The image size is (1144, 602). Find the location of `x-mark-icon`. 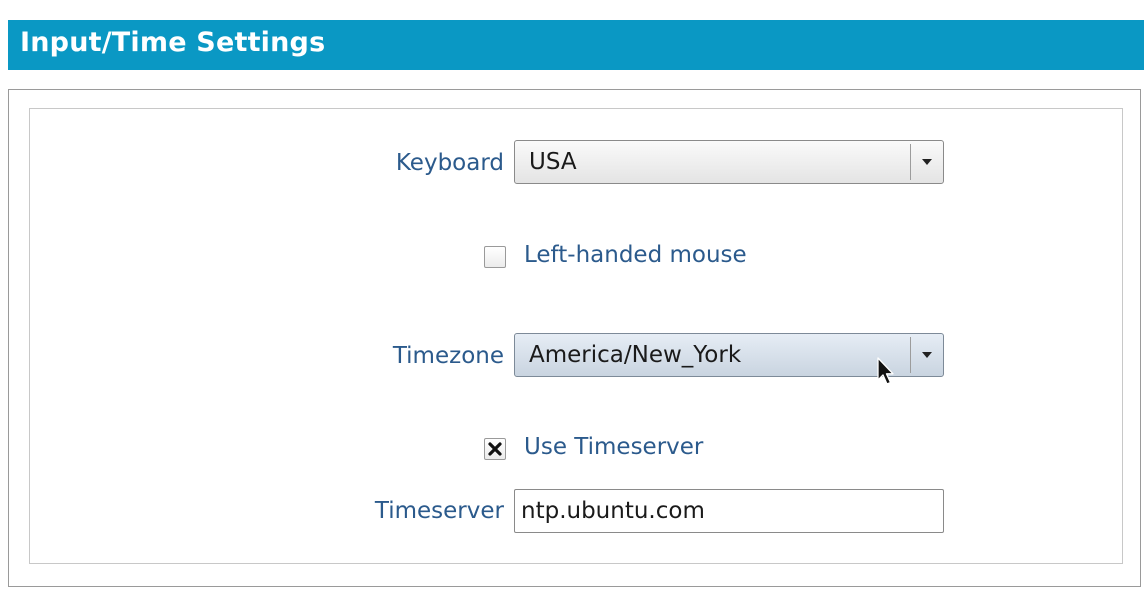

x-mark-icon is located at coordinates (495, 449).